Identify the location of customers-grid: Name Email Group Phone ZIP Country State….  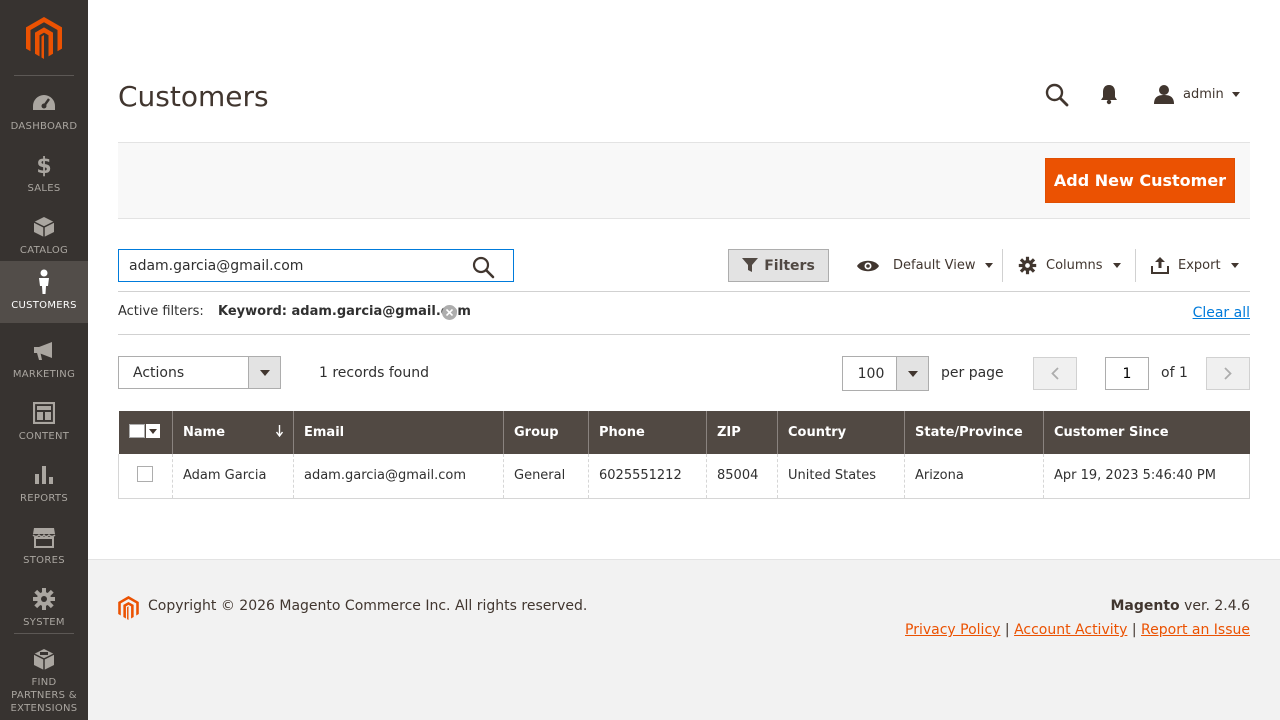
(684, 455).